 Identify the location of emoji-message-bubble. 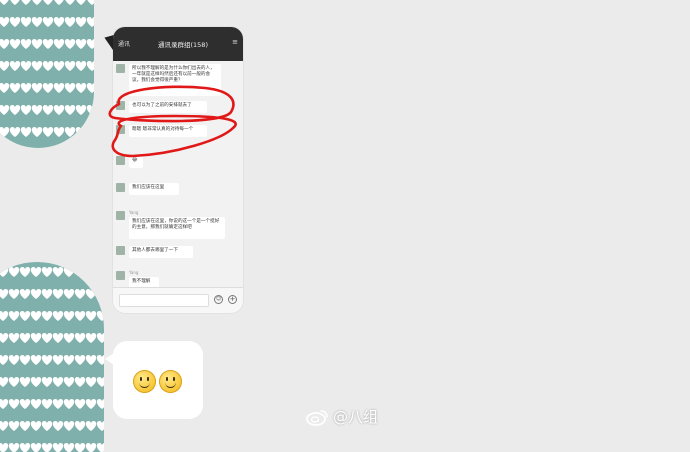
(154, 380).